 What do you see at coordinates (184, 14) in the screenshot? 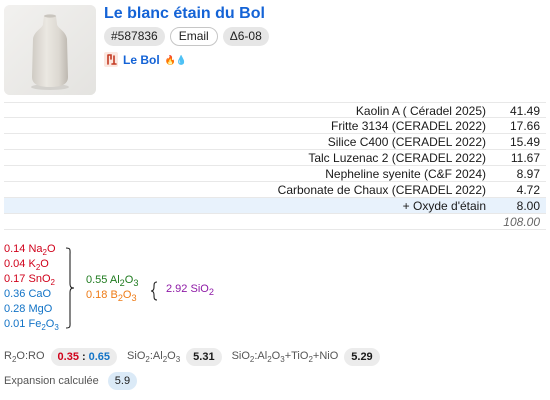
I see `recipe-title: Le blanc étain du Bol` at bounding box center [184, 14].